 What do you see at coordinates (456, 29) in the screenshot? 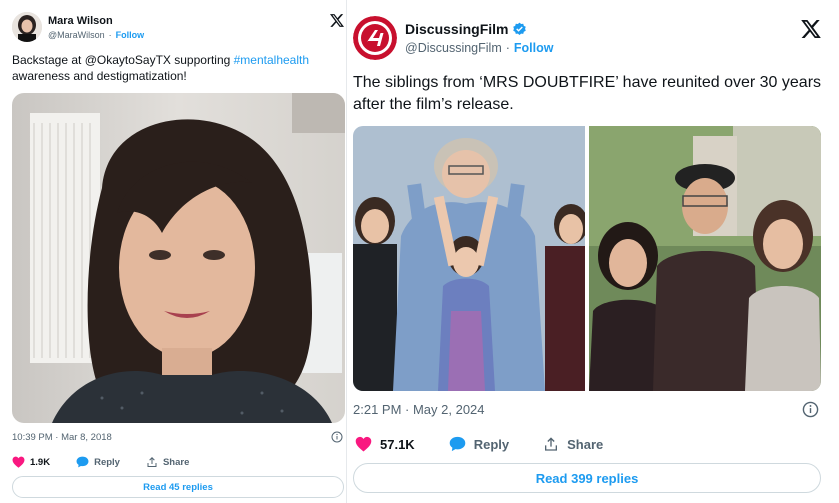
I see `author-name: DiscussingFilm` at bounding box center [456, 29].